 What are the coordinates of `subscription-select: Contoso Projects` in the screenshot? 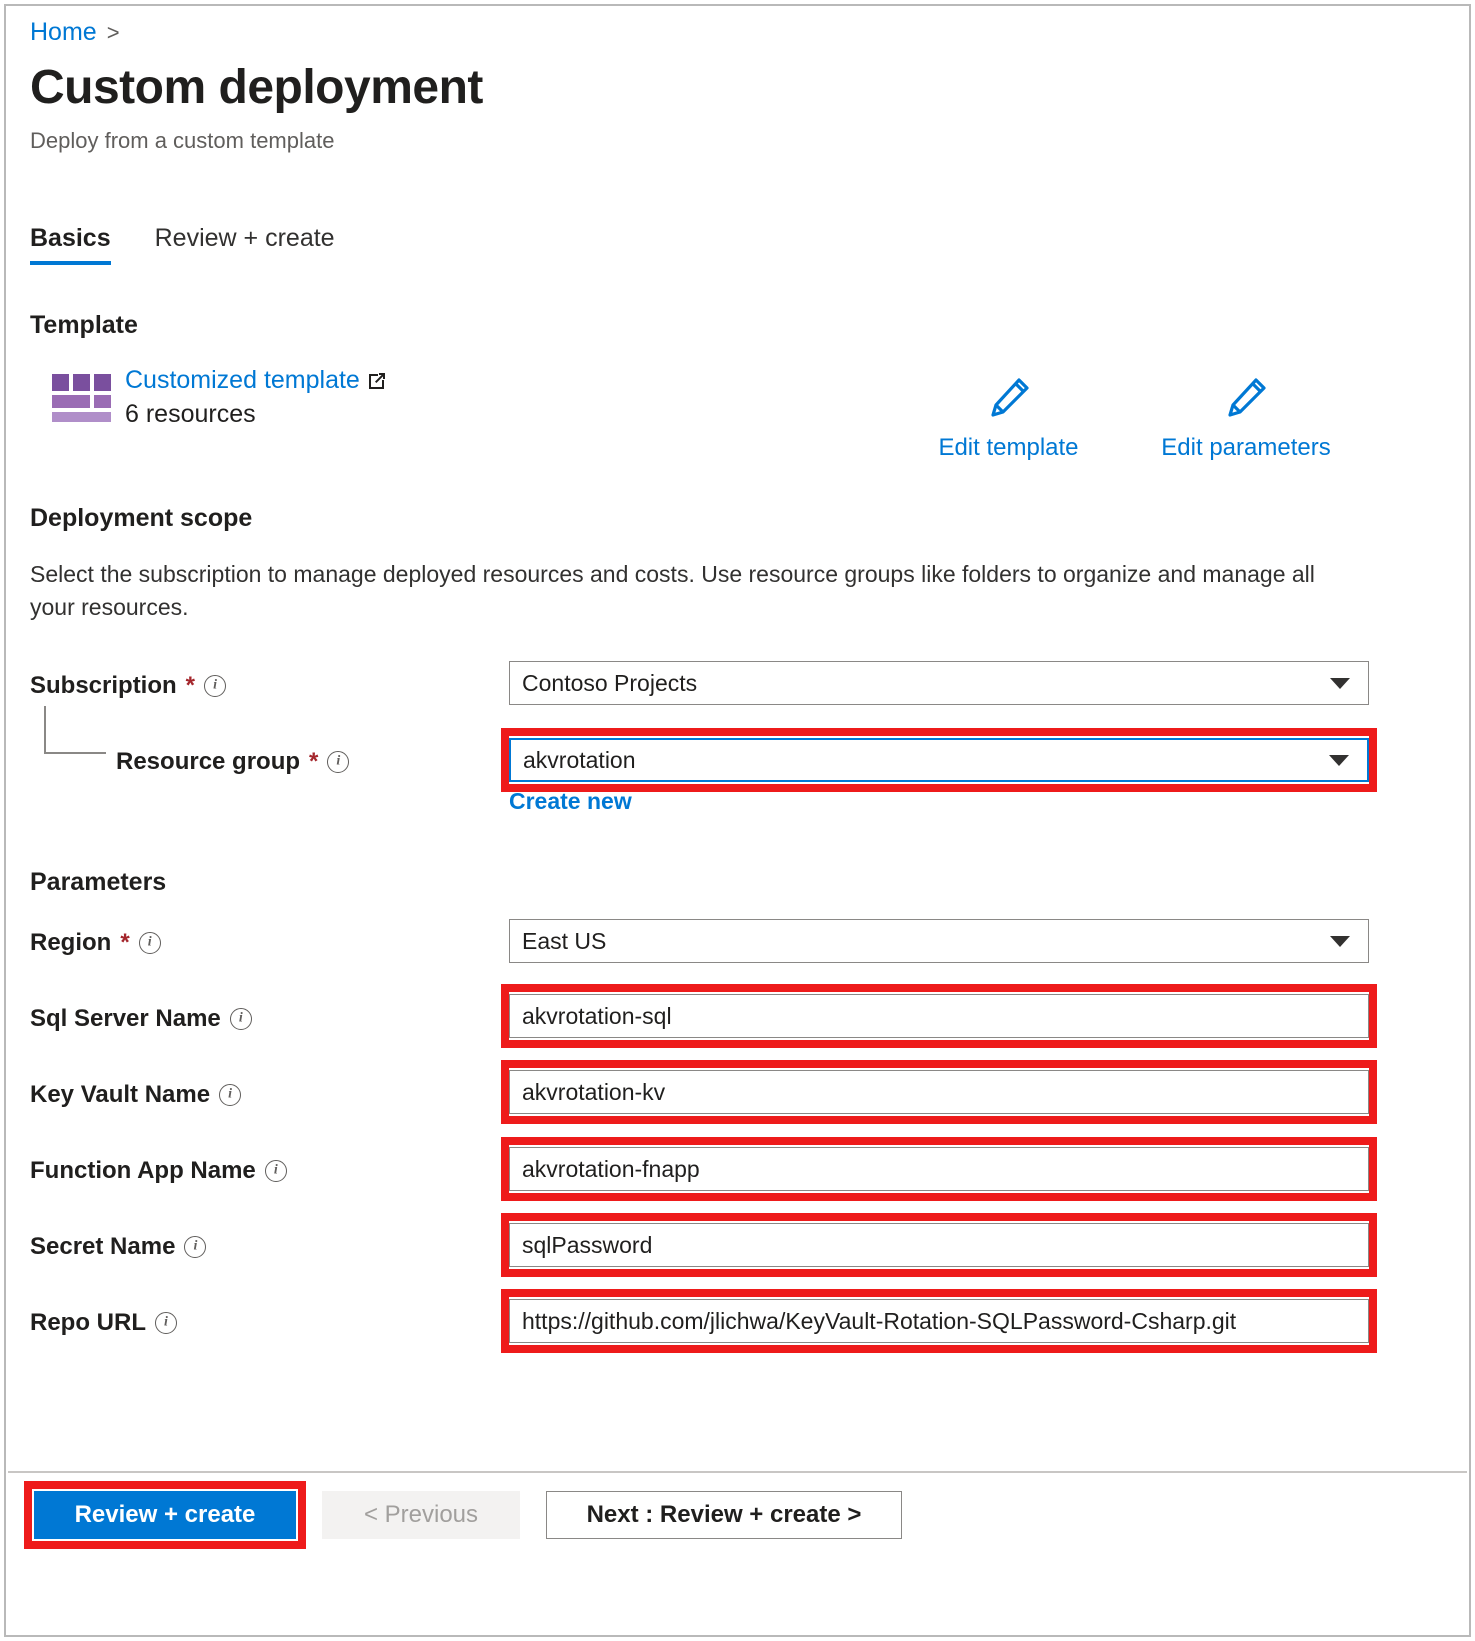 It's located at (939, 683).